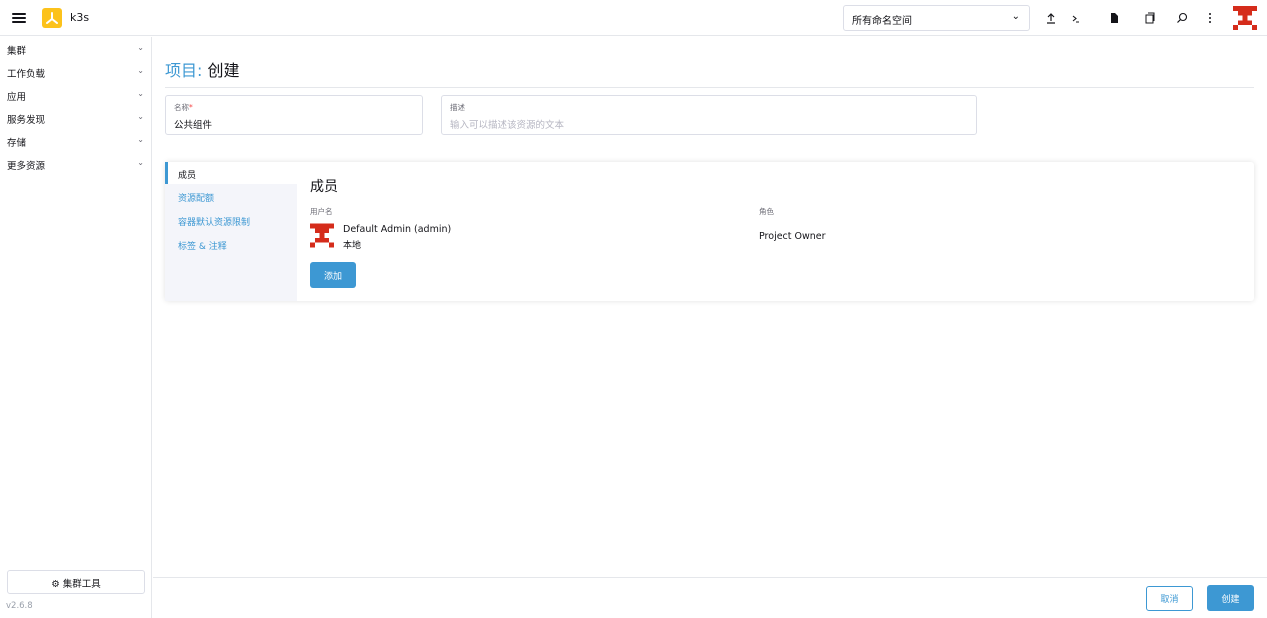 The height and width of the screenshot is (618, 1267). Describe the element at coordinates (17, 97) in the screenshot. I see `sidebar-item-label: 应用` at that location.